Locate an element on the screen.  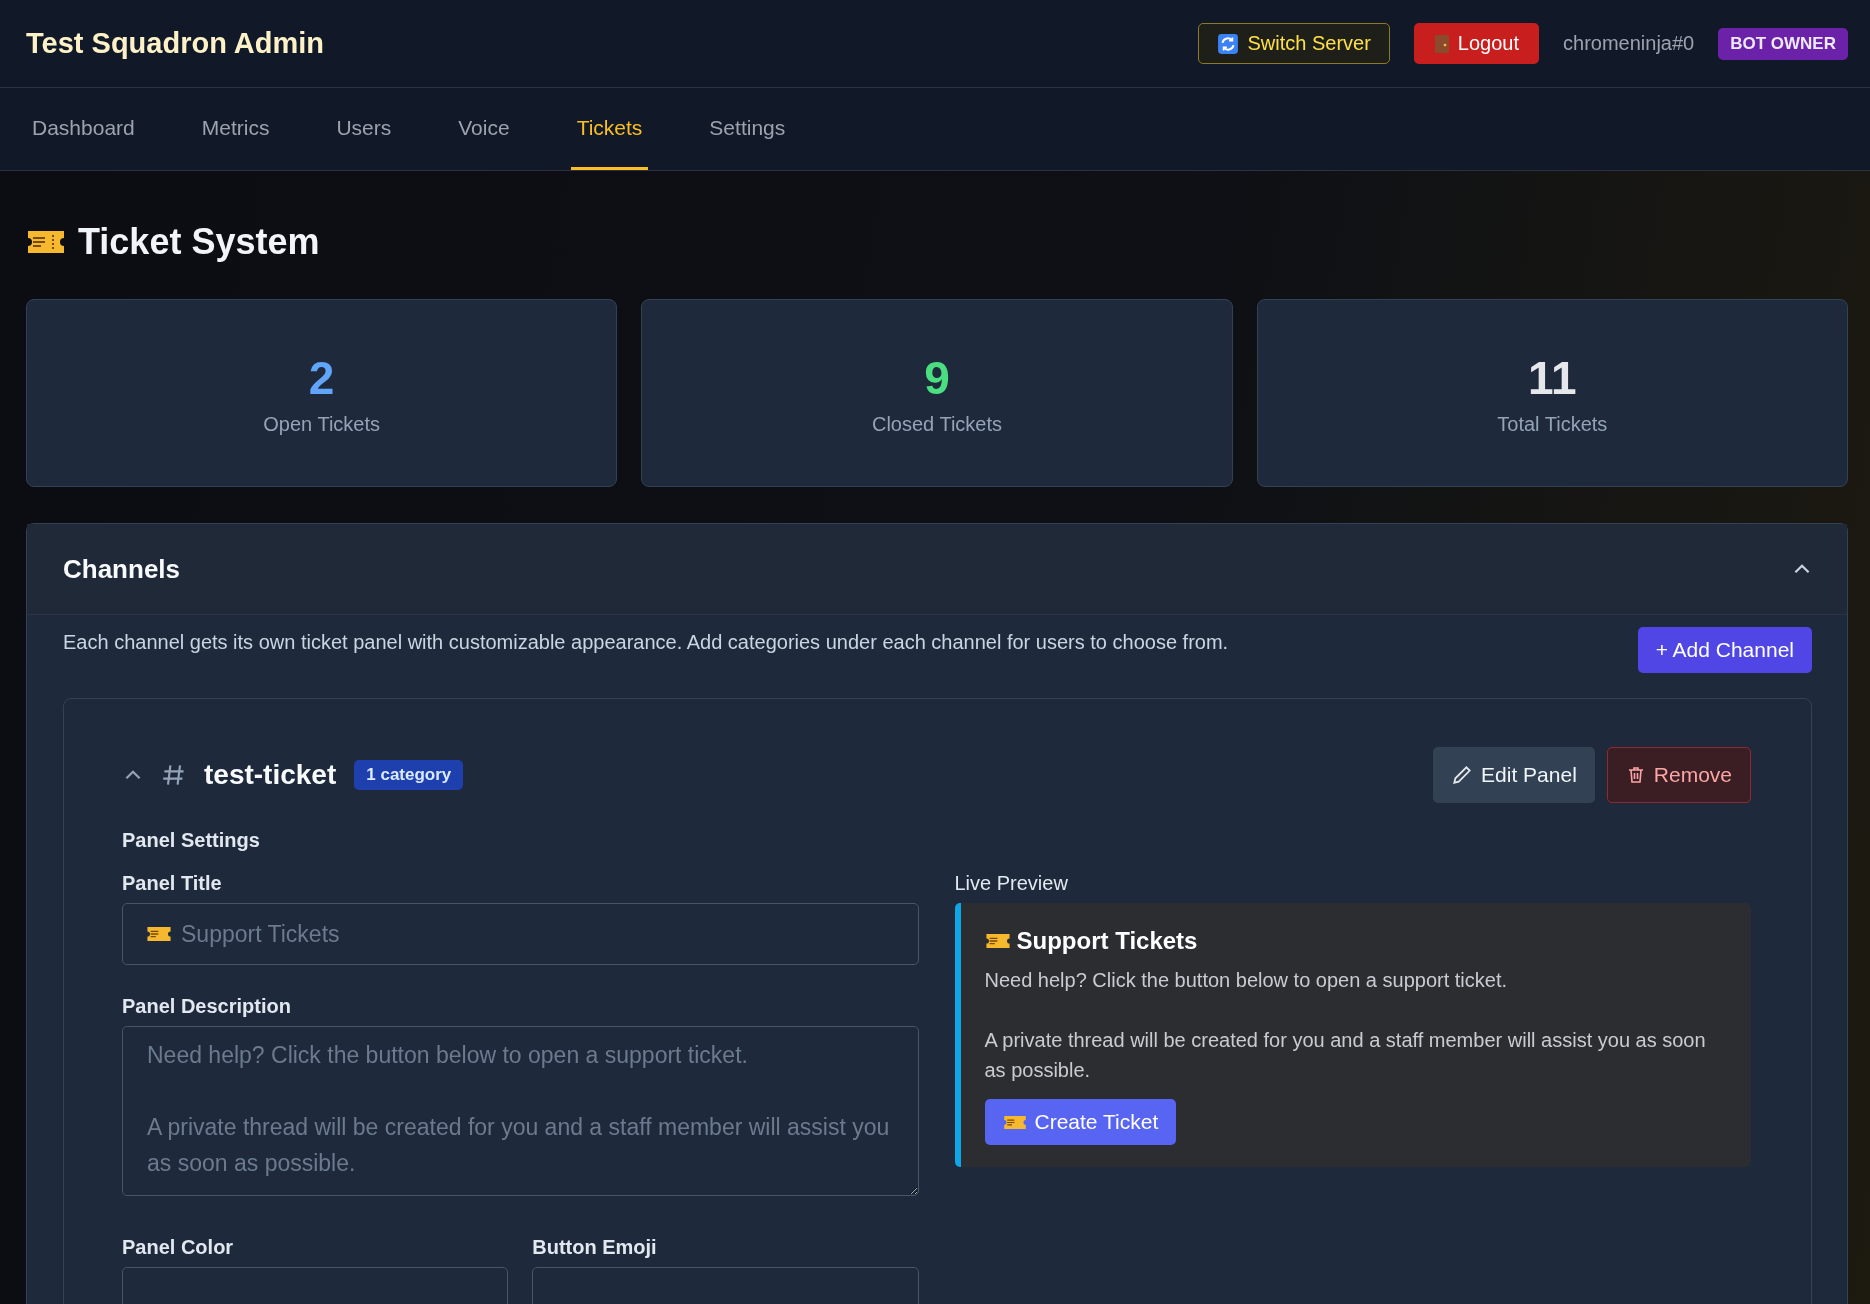
nav-tab: Settings is located at coordinates (759, 129).